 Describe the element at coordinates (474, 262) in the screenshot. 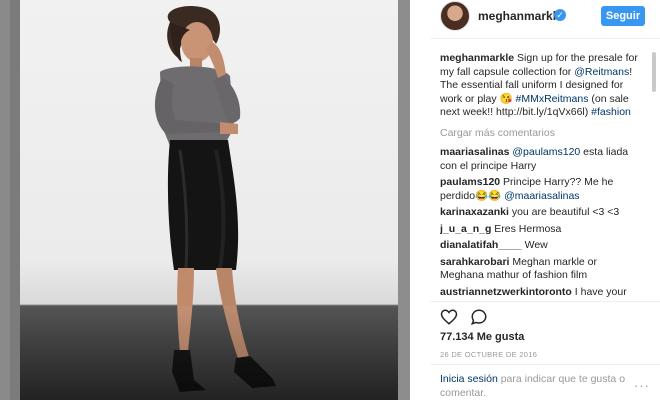

I see `comment-username: sarahkarobari` at that location.